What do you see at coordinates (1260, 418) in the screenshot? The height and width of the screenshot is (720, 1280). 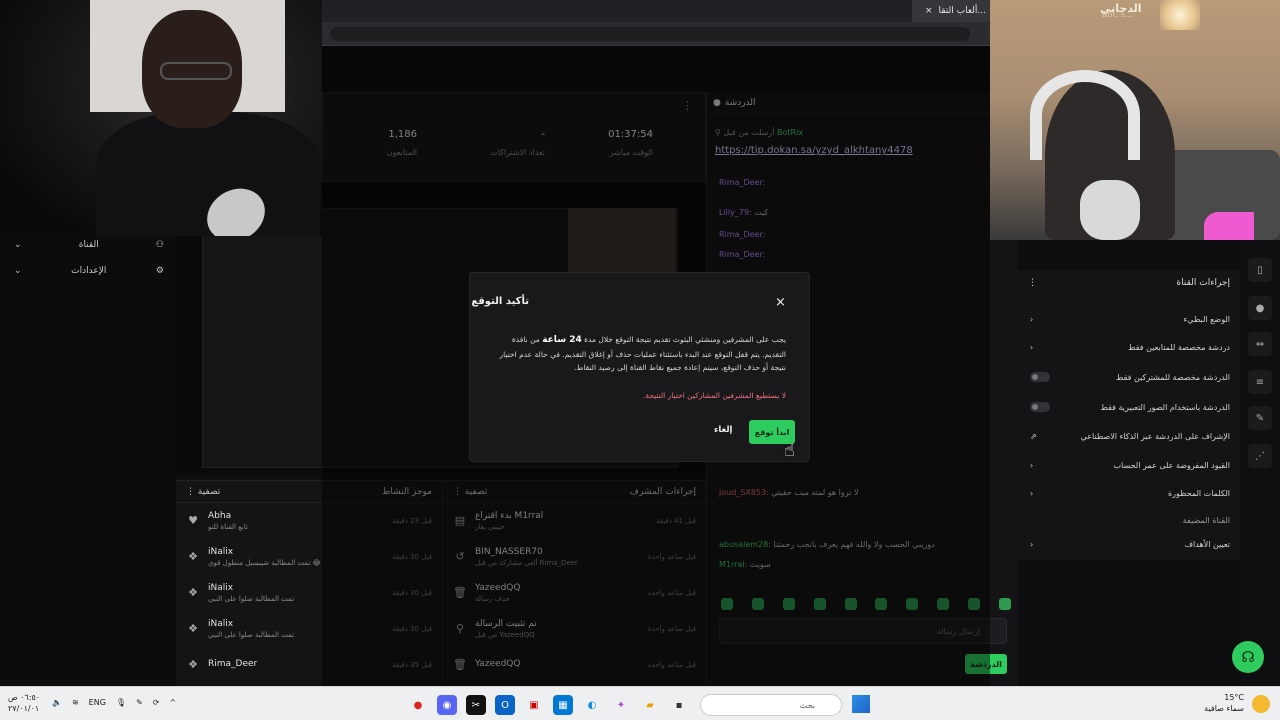 I see `wrench-icon: ✎` at bounding box center [1260, 418].